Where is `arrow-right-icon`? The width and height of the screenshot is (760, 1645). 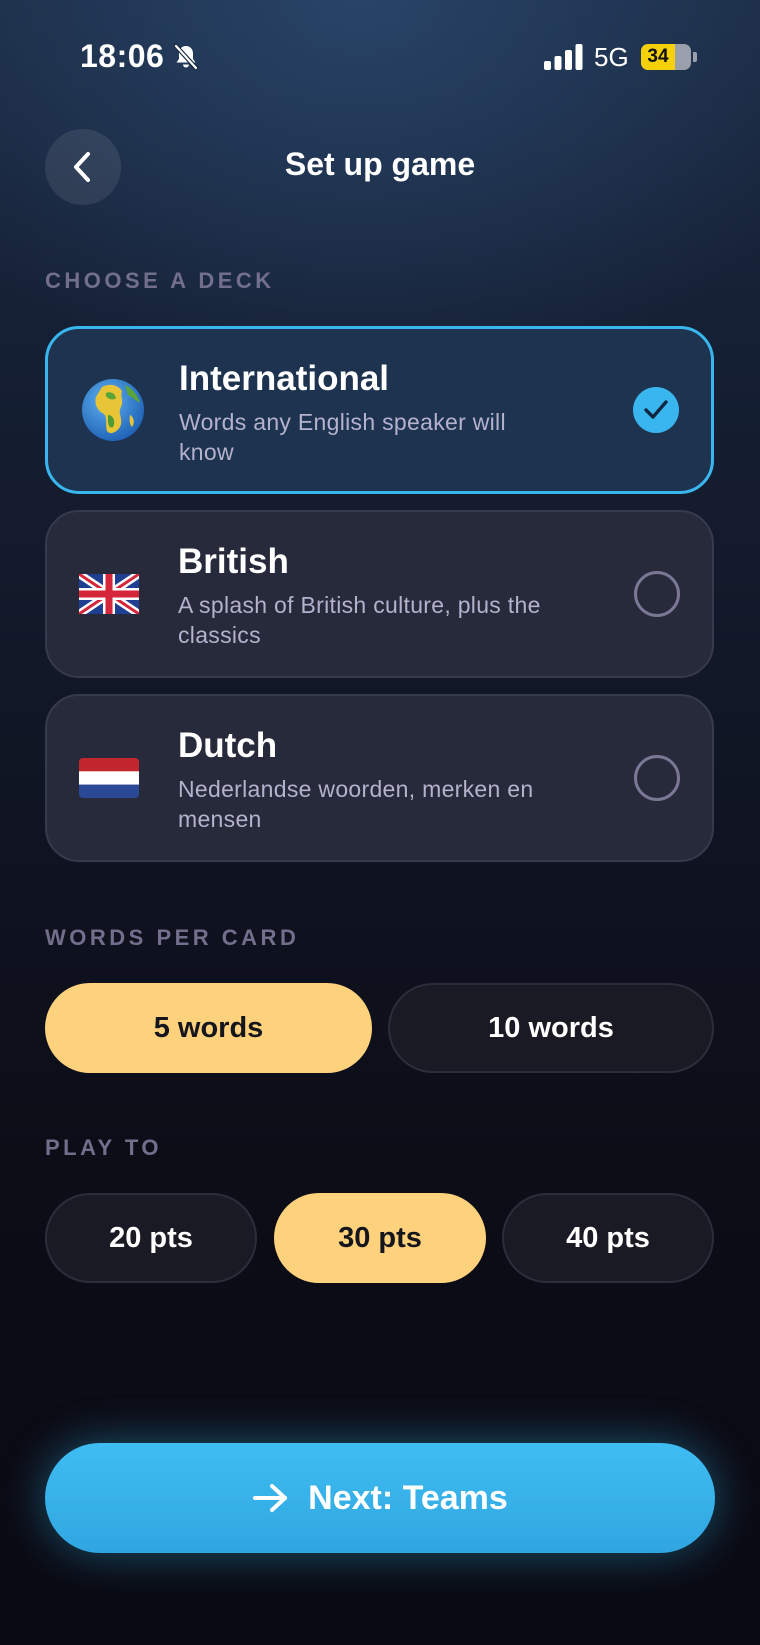
arrow-right-icon is located at coordinates (270, 1498).